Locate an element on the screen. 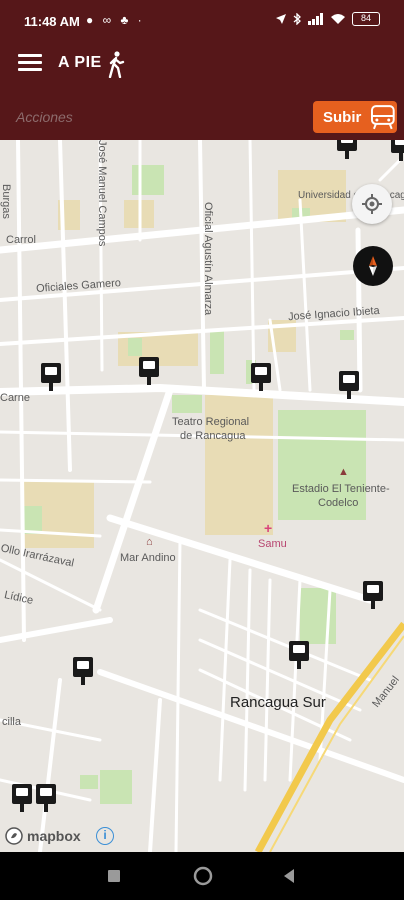  page-title: A PIE is located at coordinates (80, 62).